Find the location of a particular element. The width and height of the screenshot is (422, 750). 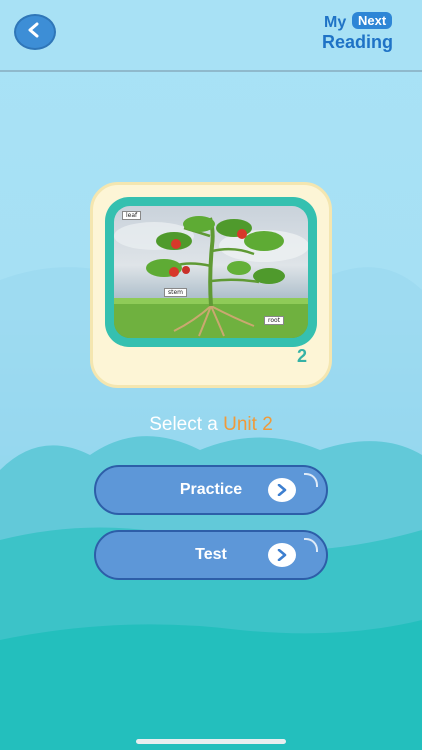

unit-number-badge: 2 is located at coordinates (301, 356).